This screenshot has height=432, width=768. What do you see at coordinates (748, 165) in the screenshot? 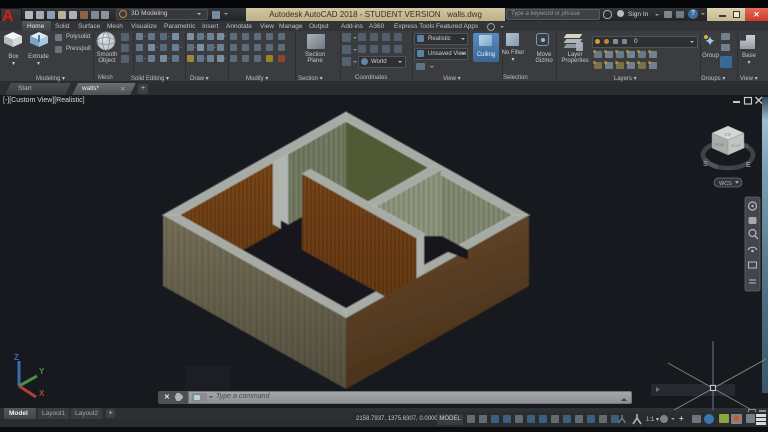
I see `svg-text: E` at bounding box center [748, 165].